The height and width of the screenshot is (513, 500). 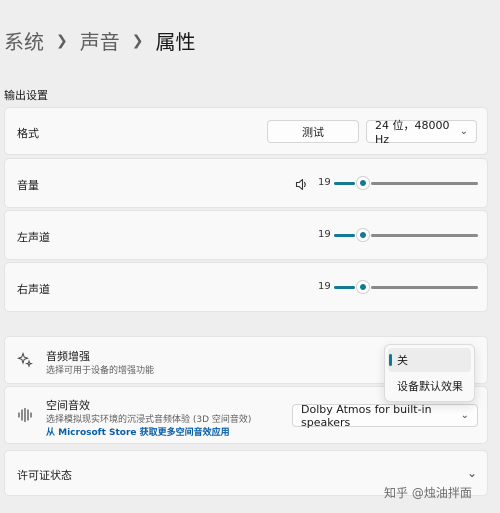 I want to click on format-row: 格式 测试 24 位，48000 Hz ⌄, so click(x=246, y=131).